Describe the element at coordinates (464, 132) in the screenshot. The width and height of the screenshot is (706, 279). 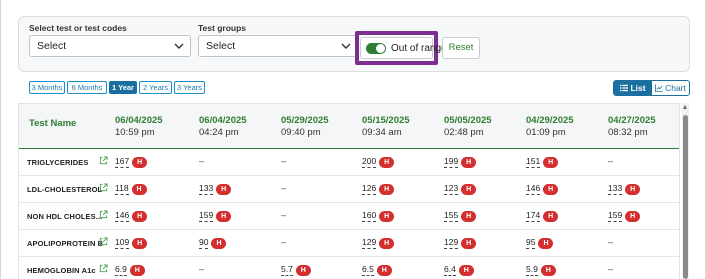
I see `column-time: 02:48 pm` at that location.